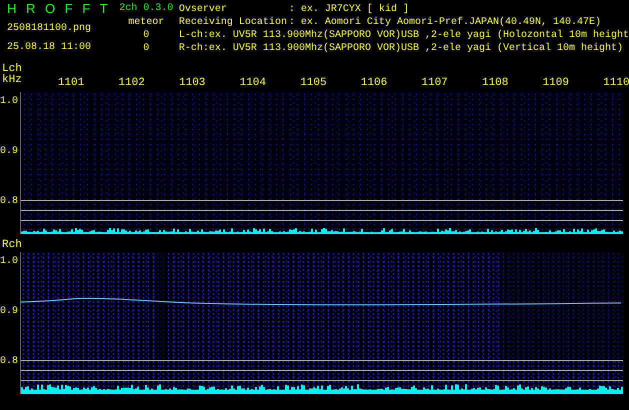  Describe the element at coordinates (374, 83) in the screenshot. I see `frequency-label: 1106` at that location.